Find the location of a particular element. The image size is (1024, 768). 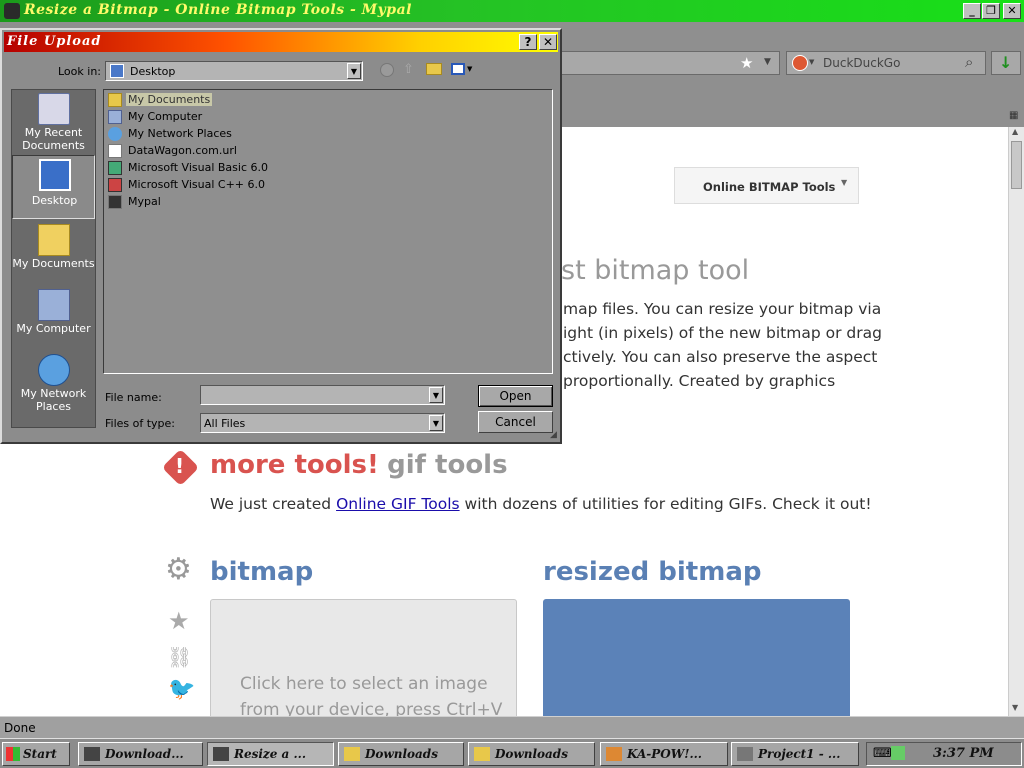

download-button: ↓ is located at coordinates (1006, 63).